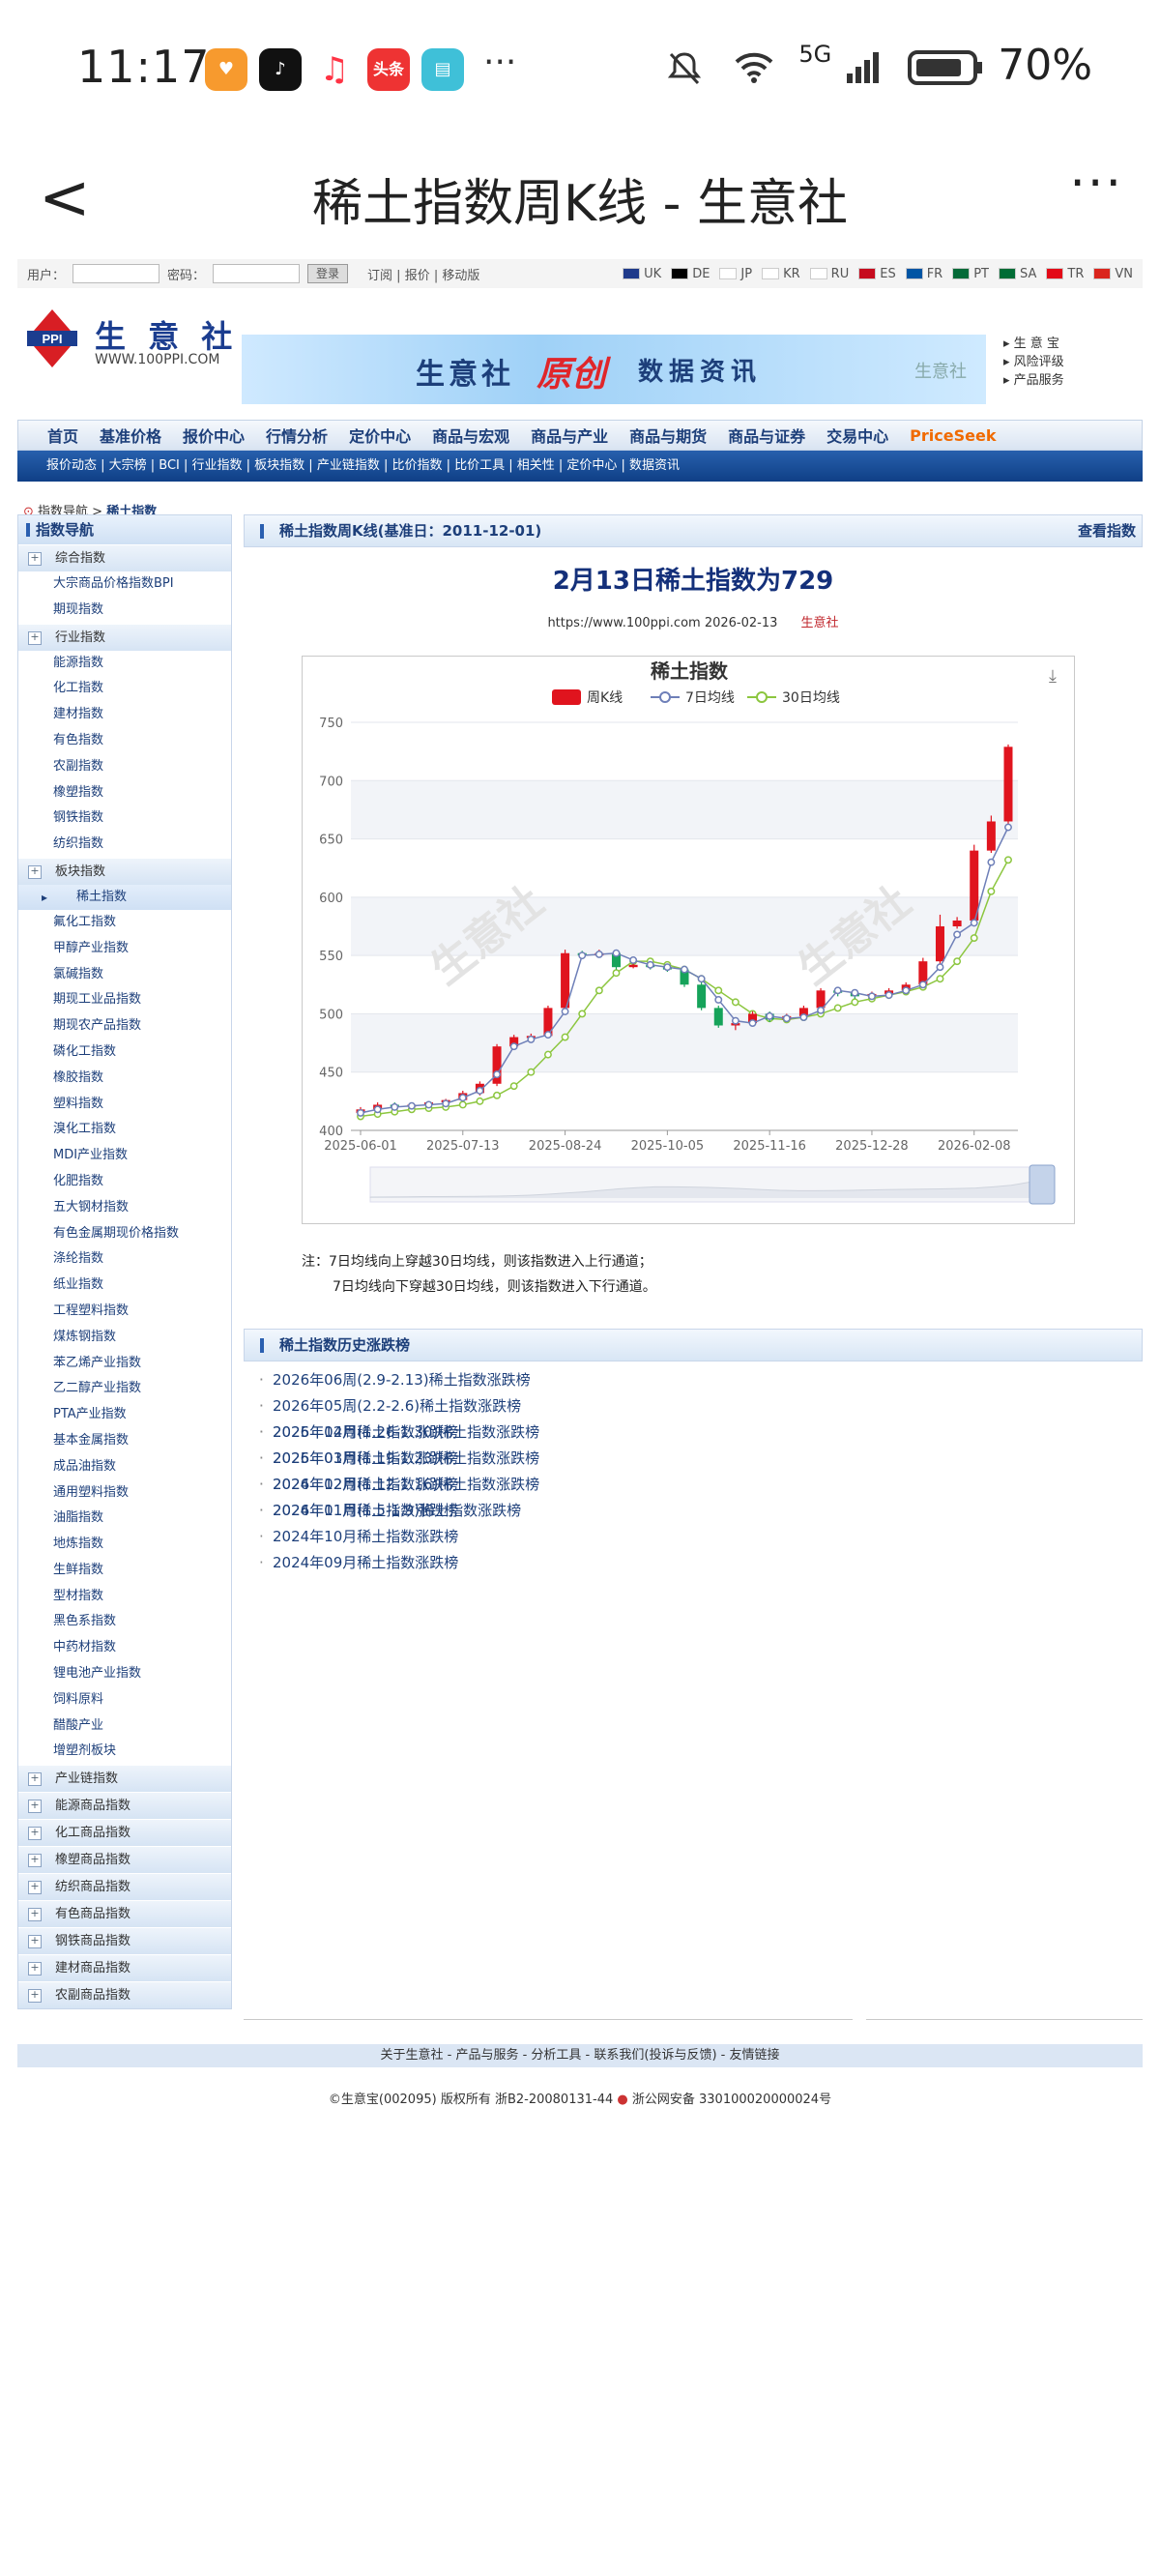 This screenshot has width=1160, height=2576. Describe the element at coordinates (125, 1389) in the screenshot. I see `sidebar-item: 乙二醇产业指数` at that location.